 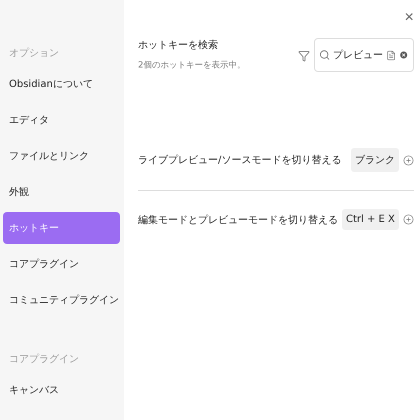 I want to click on sidebar-item: ホットキー, so click(x=61, y=228).